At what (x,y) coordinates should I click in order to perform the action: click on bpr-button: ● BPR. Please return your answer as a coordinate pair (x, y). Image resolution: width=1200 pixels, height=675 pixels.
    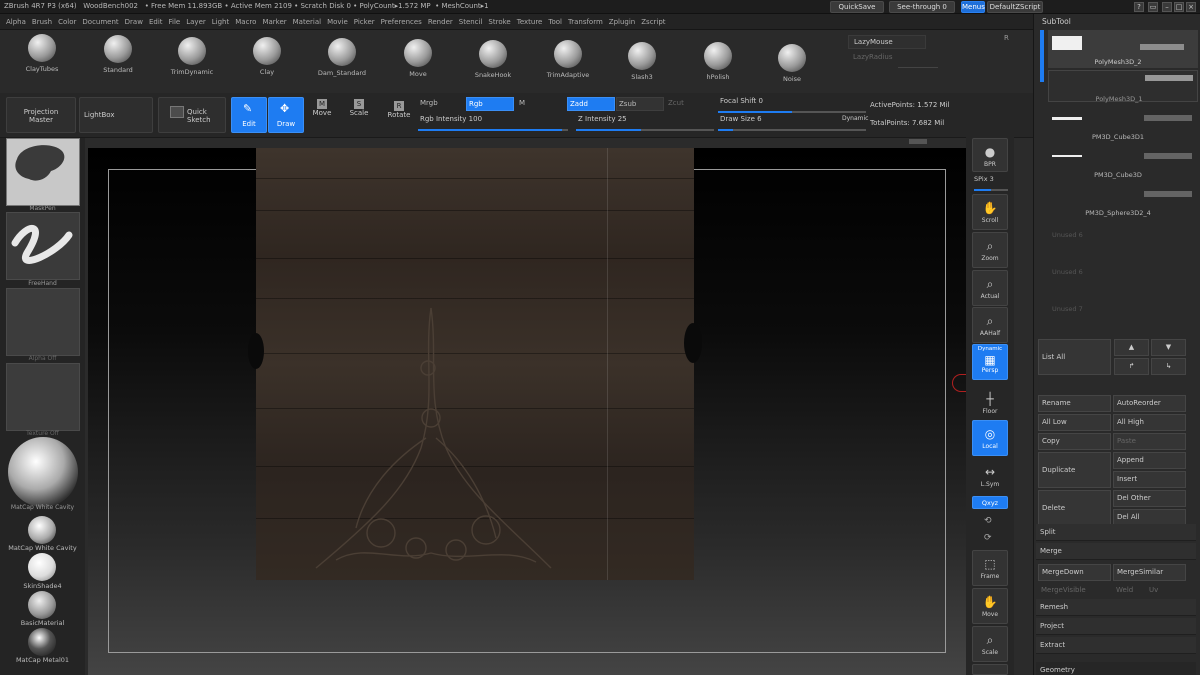
    Looking at the image, I should click on (990, 155).